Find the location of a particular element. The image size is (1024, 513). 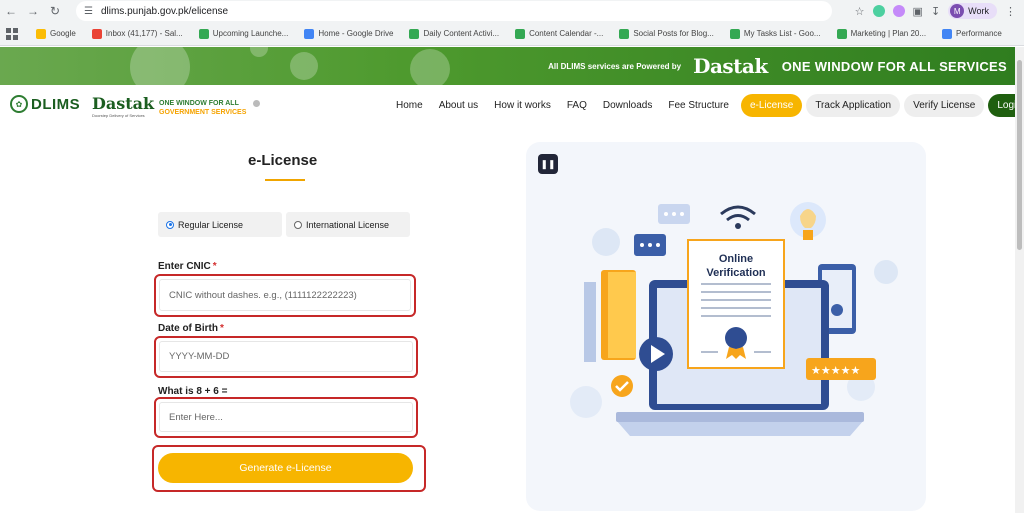

bookmark-item: Google is located at coordinates (56, 33).